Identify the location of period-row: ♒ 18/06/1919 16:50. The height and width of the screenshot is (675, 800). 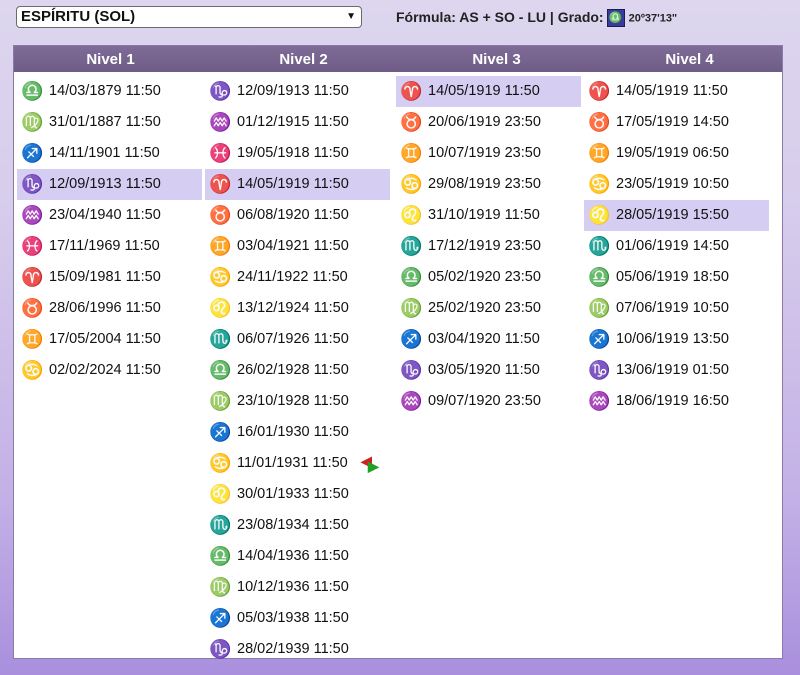
(676, 401).